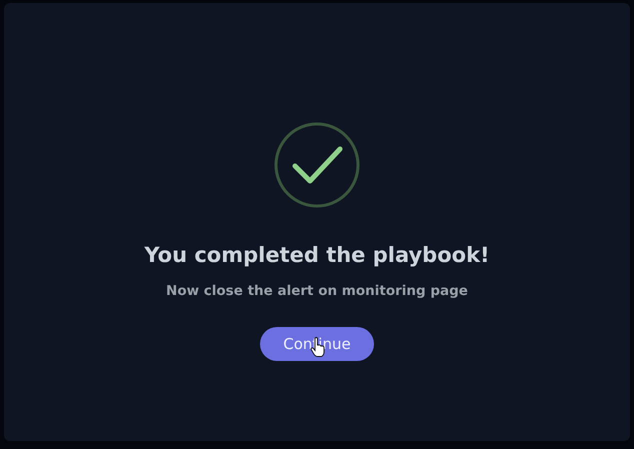  What do you see at coordinates (317, 291) in the screenshot?
I see `dialog-message: Now close the alert on monitoring page` at bounding box center [317, 291].